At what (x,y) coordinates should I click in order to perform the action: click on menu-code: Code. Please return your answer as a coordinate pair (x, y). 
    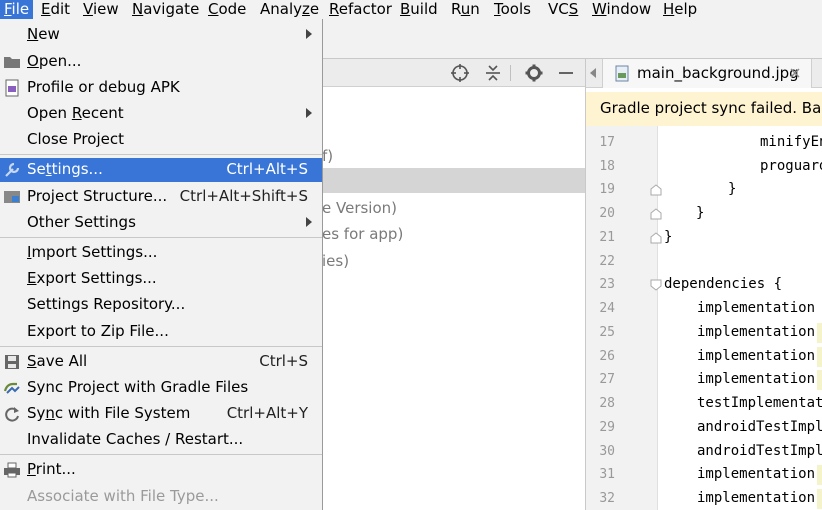
    Looking at the image, I should click on (227, 9).